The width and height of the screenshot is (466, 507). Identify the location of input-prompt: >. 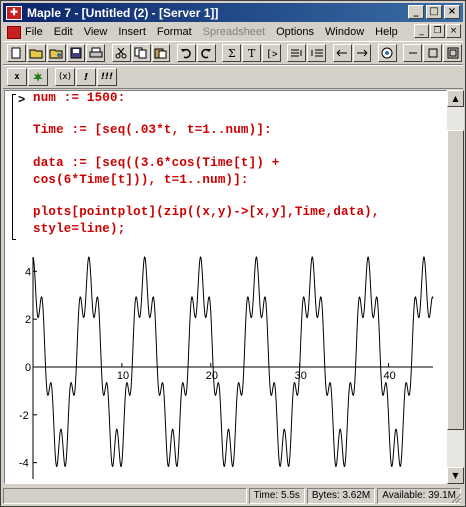
(22, 100).